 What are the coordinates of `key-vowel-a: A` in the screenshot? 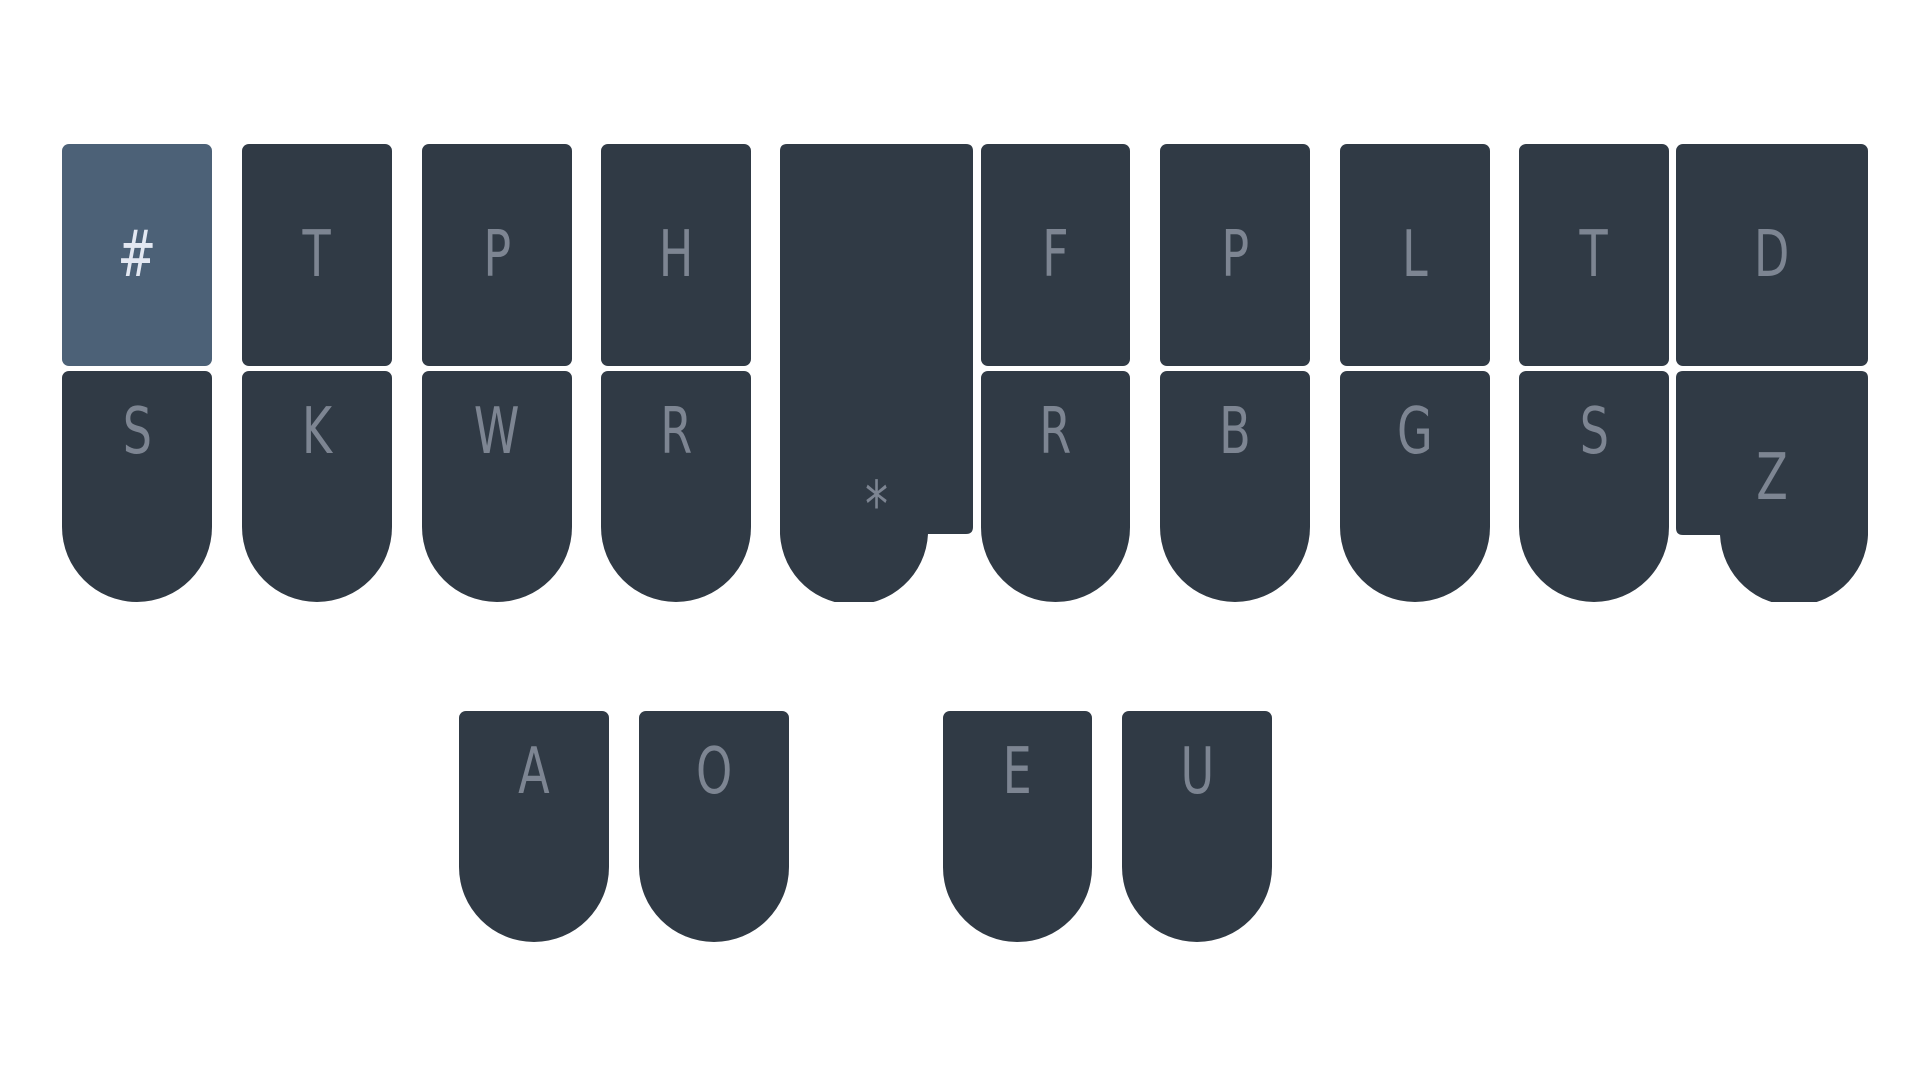 It's located at (534, 826).